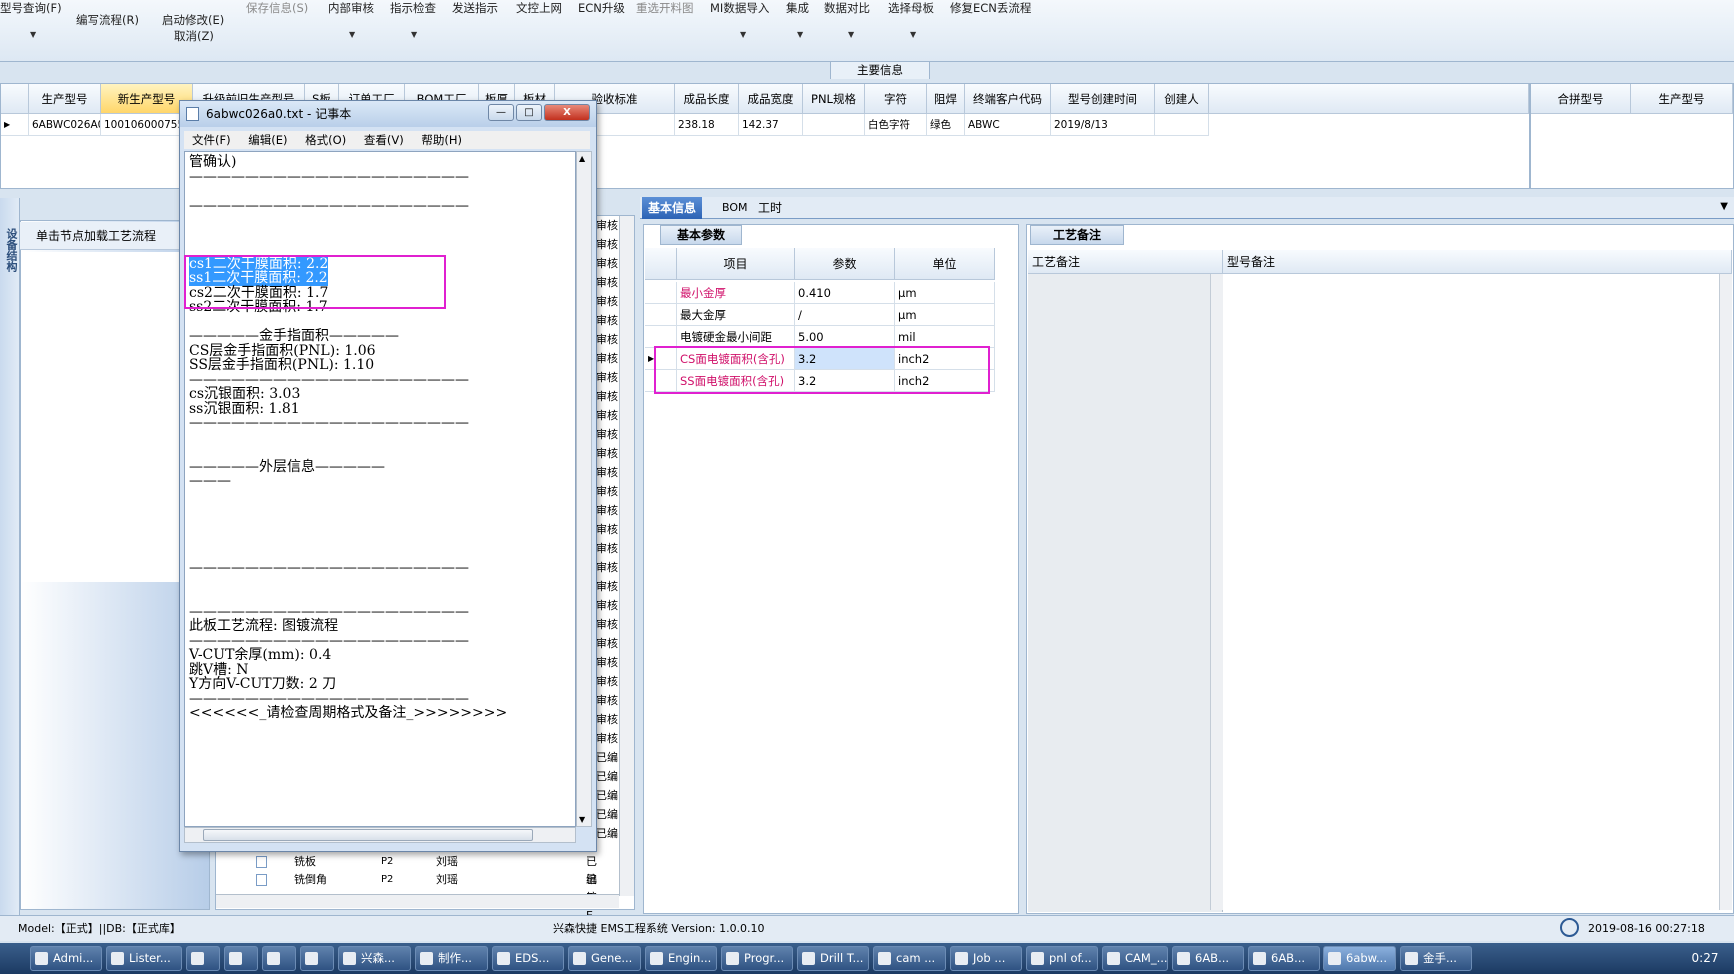 This screenshot has width=1734, height=974. What do you see at coordinates (771, 99) in the screenshot?
I see `col-header: 成品宽度` at bounding box center [771, 99].